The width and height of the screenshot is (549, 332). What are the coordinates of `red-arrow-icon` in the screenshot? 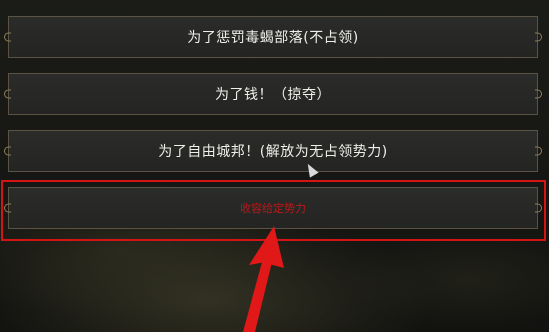 It's located at (263, 279).